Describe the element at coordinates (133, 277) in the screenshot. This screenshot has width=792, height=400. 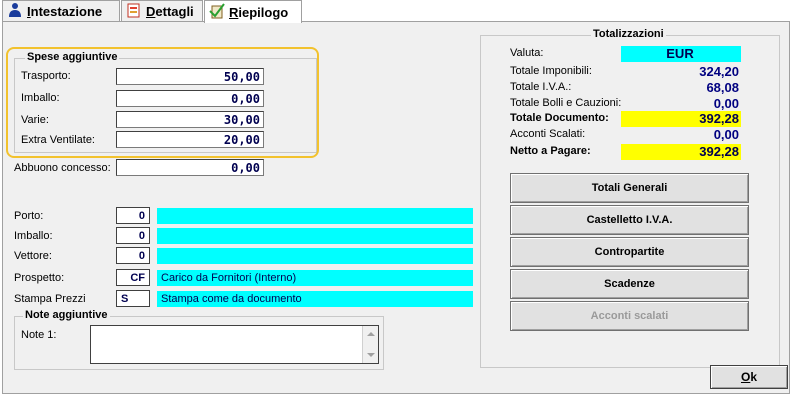
I see `prospetto-code-field: CF` at that location.